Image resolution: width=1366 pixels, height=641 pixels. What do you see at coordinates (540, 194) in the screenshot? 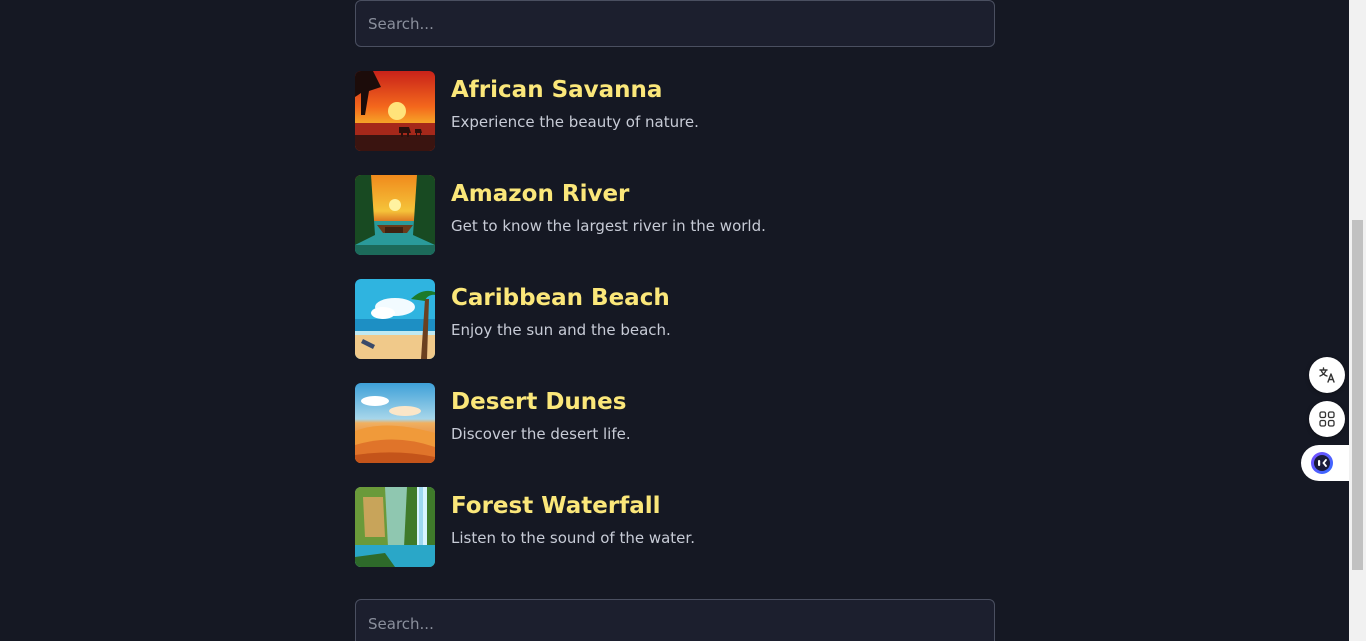
I see `destination-title: Amazon River` at bounding box center [540, 194].